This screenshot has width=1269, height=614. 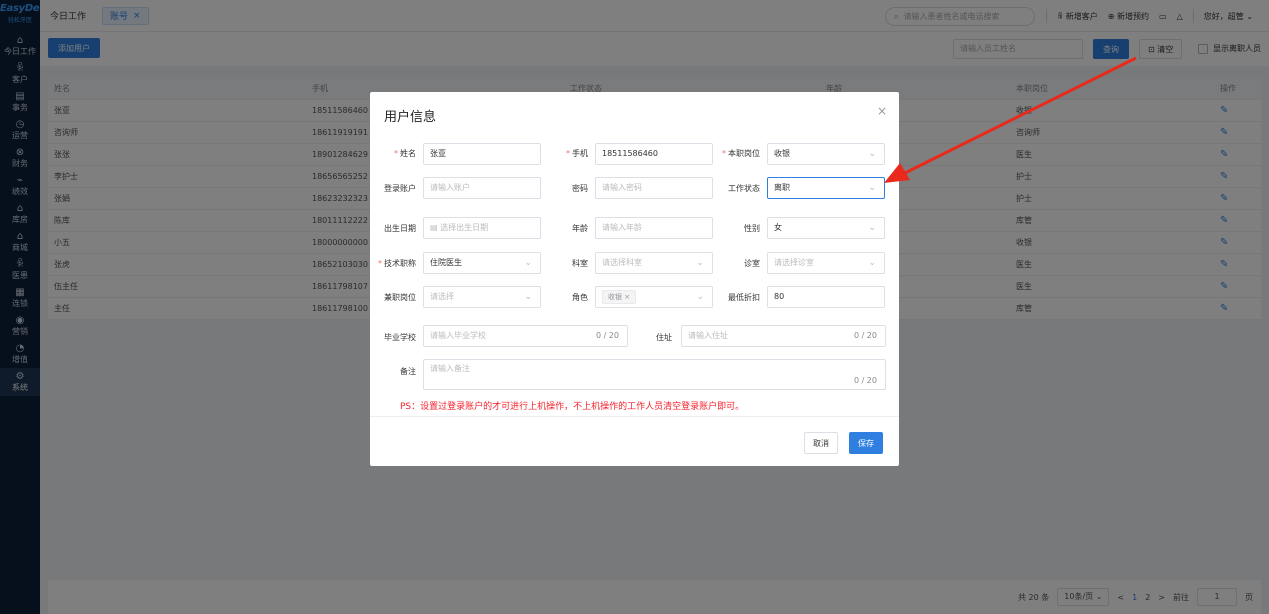 I want to click on birth-date-picker: ▤ 选择出生日期, so click(x=482, y=228).